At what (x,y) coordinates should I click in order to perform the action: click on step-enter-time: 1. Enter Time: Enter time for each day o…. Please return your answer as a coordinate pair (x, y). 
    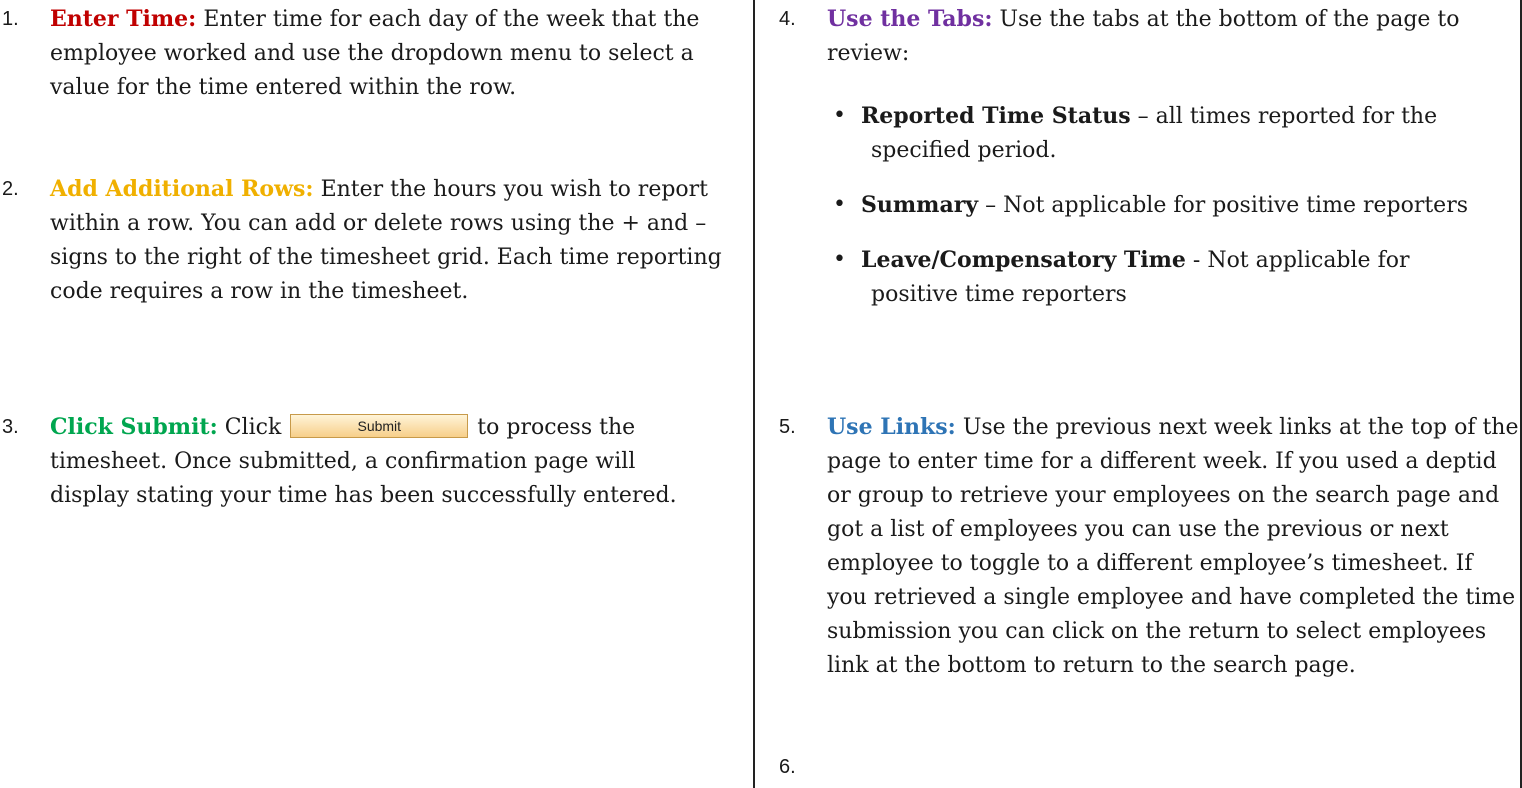
    Looking at the image, I should click on (372, 53).